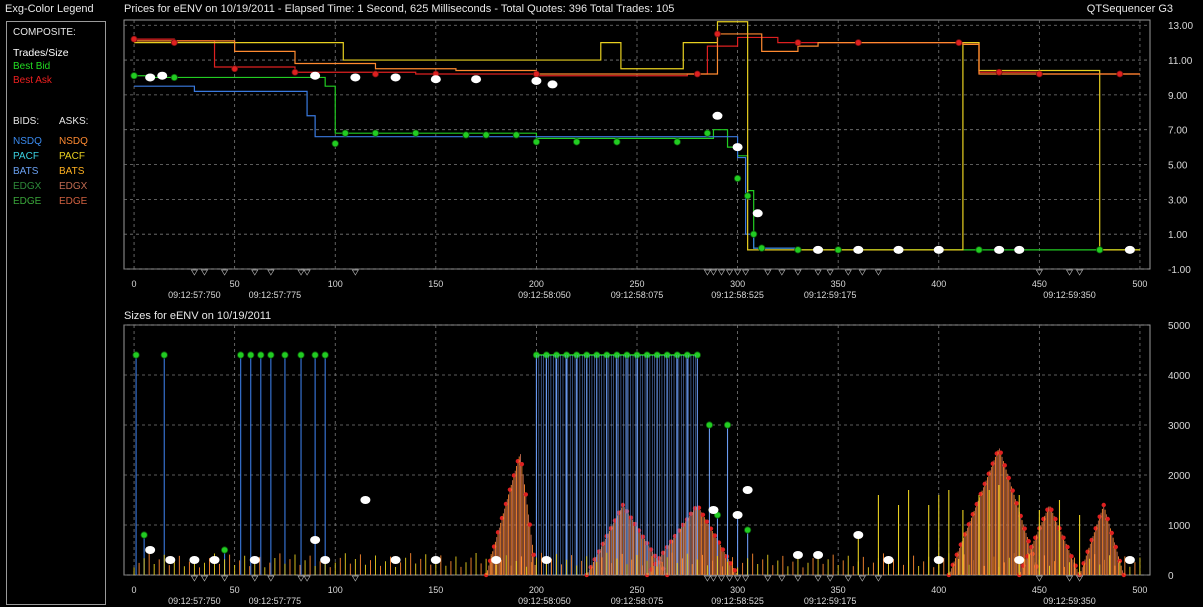 This screenshot has height=607, width=1203. I want to click on time-label: 09:12:58:075, so click(637, 601).